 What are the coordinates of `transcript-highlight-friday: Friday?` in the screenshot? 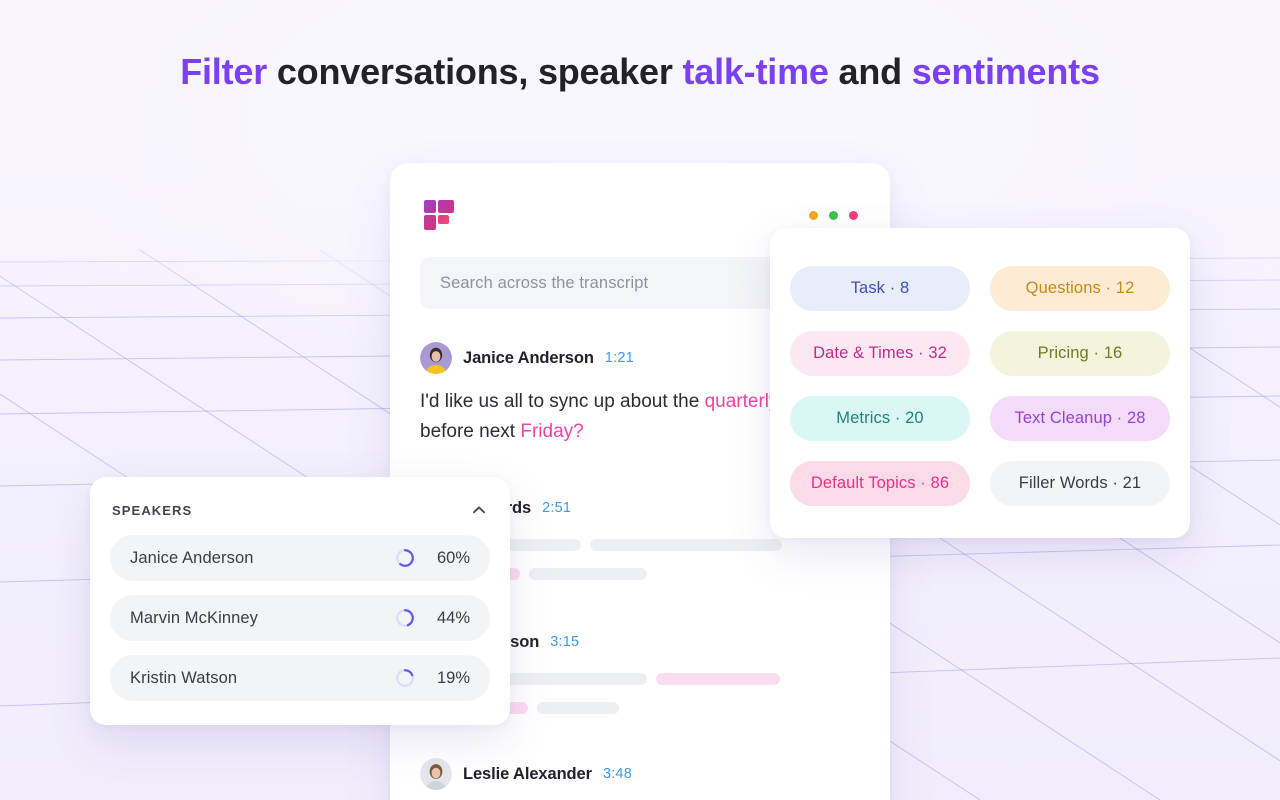 It's located at (551, 431).